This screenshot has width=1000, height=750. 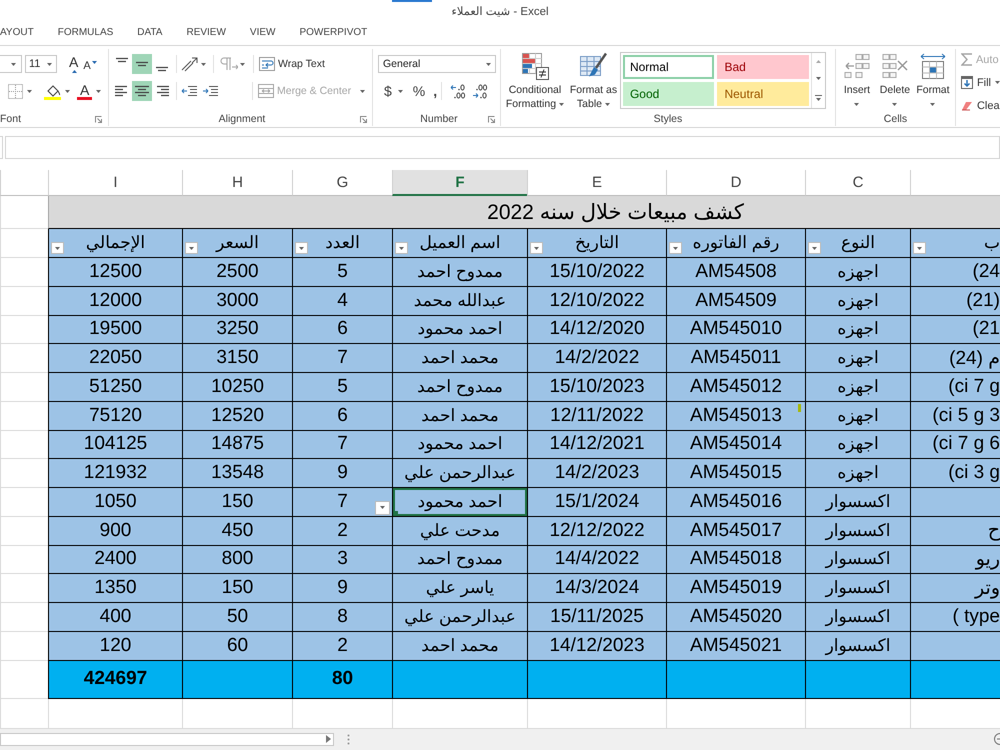 What do you see at coordinates (90, 66) in the screenshot?
I see `shrink-font-button: A` at bounding box center [90, 66].